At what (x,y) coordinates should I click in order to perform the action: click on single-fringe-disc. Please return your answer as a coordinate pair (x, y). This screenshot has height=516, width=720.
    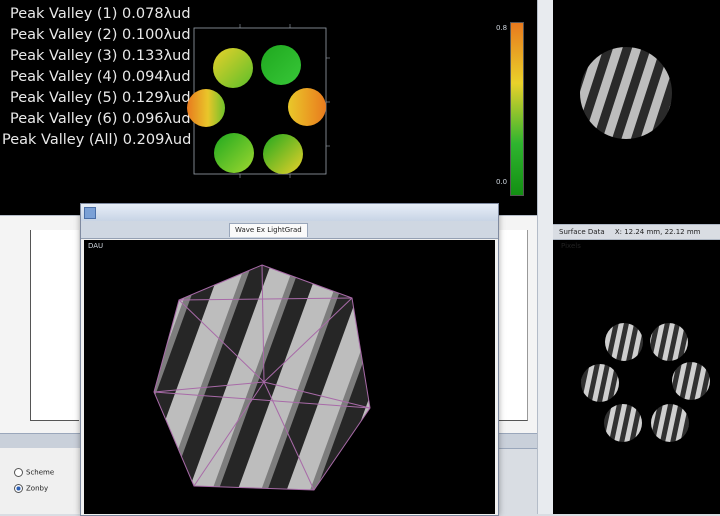
    Looking at the image, I should click on (626, 93).